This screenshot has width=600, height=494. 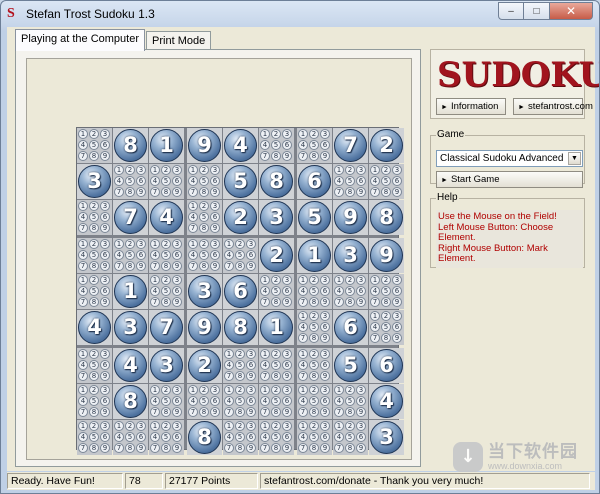 What do you see at coordinates (553, 106) in the screenshot?
I see `website-button: ► stefantrost.com` at bounding box center [553, 106].